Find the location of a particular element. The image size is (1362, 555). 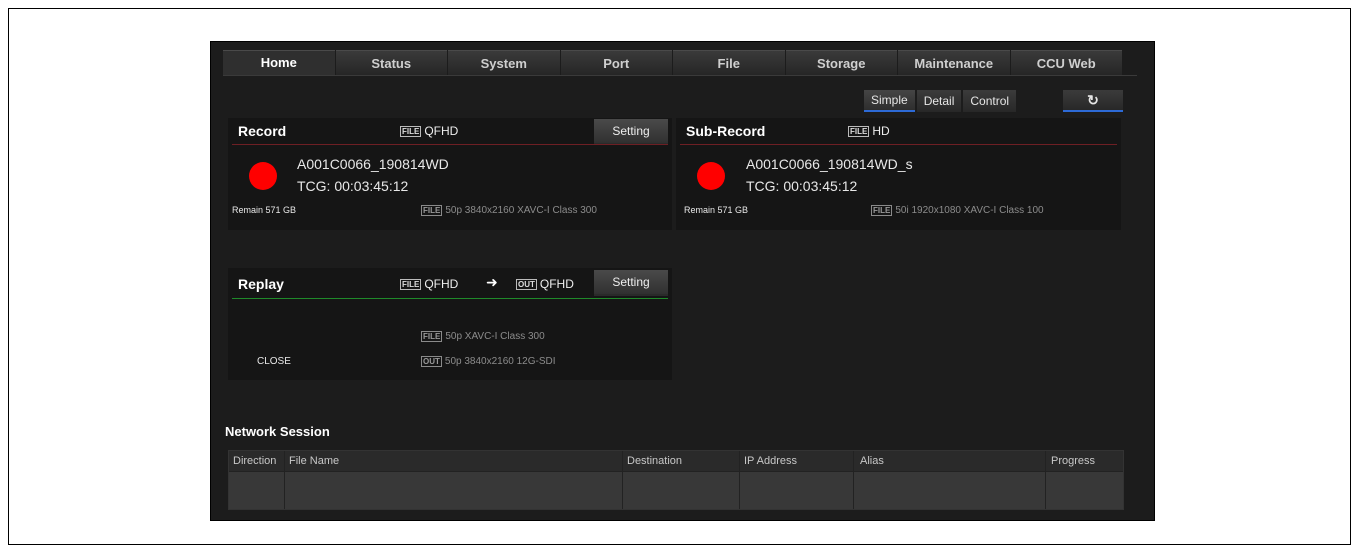

sub-record-timecode: TCG: 00:03:45:12 is located at coordinates (802, 186).